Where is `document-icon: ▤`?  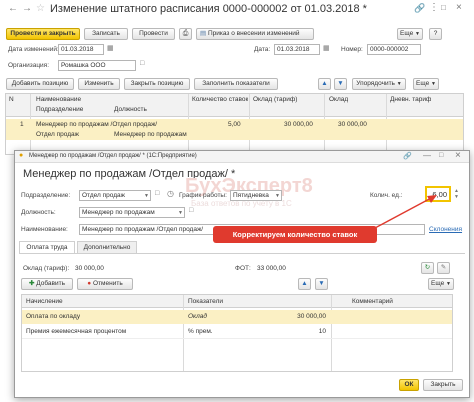 document-icon: ▤ is located at coordinates (203, 33).